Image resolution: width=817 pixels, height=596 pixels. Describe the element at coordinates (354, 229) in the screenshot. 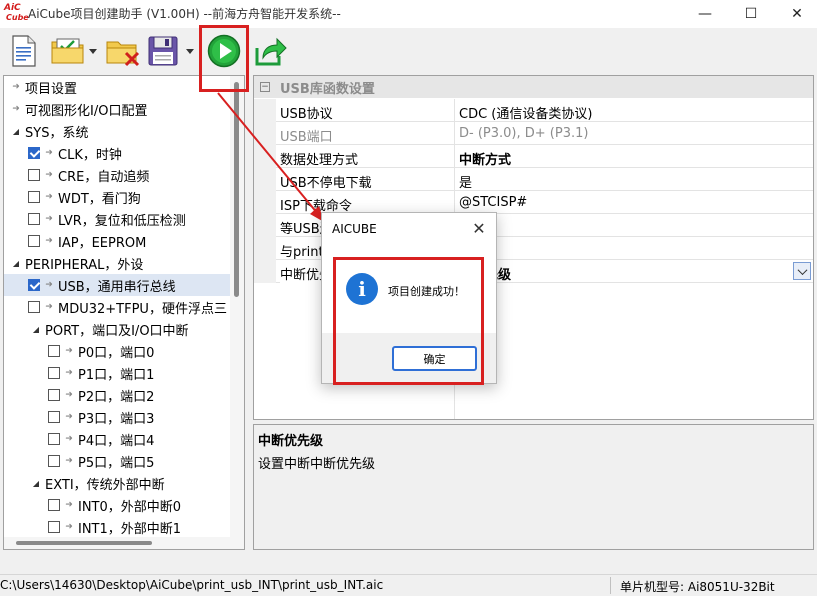

I see `dialog-title: AICUBE` at that location.